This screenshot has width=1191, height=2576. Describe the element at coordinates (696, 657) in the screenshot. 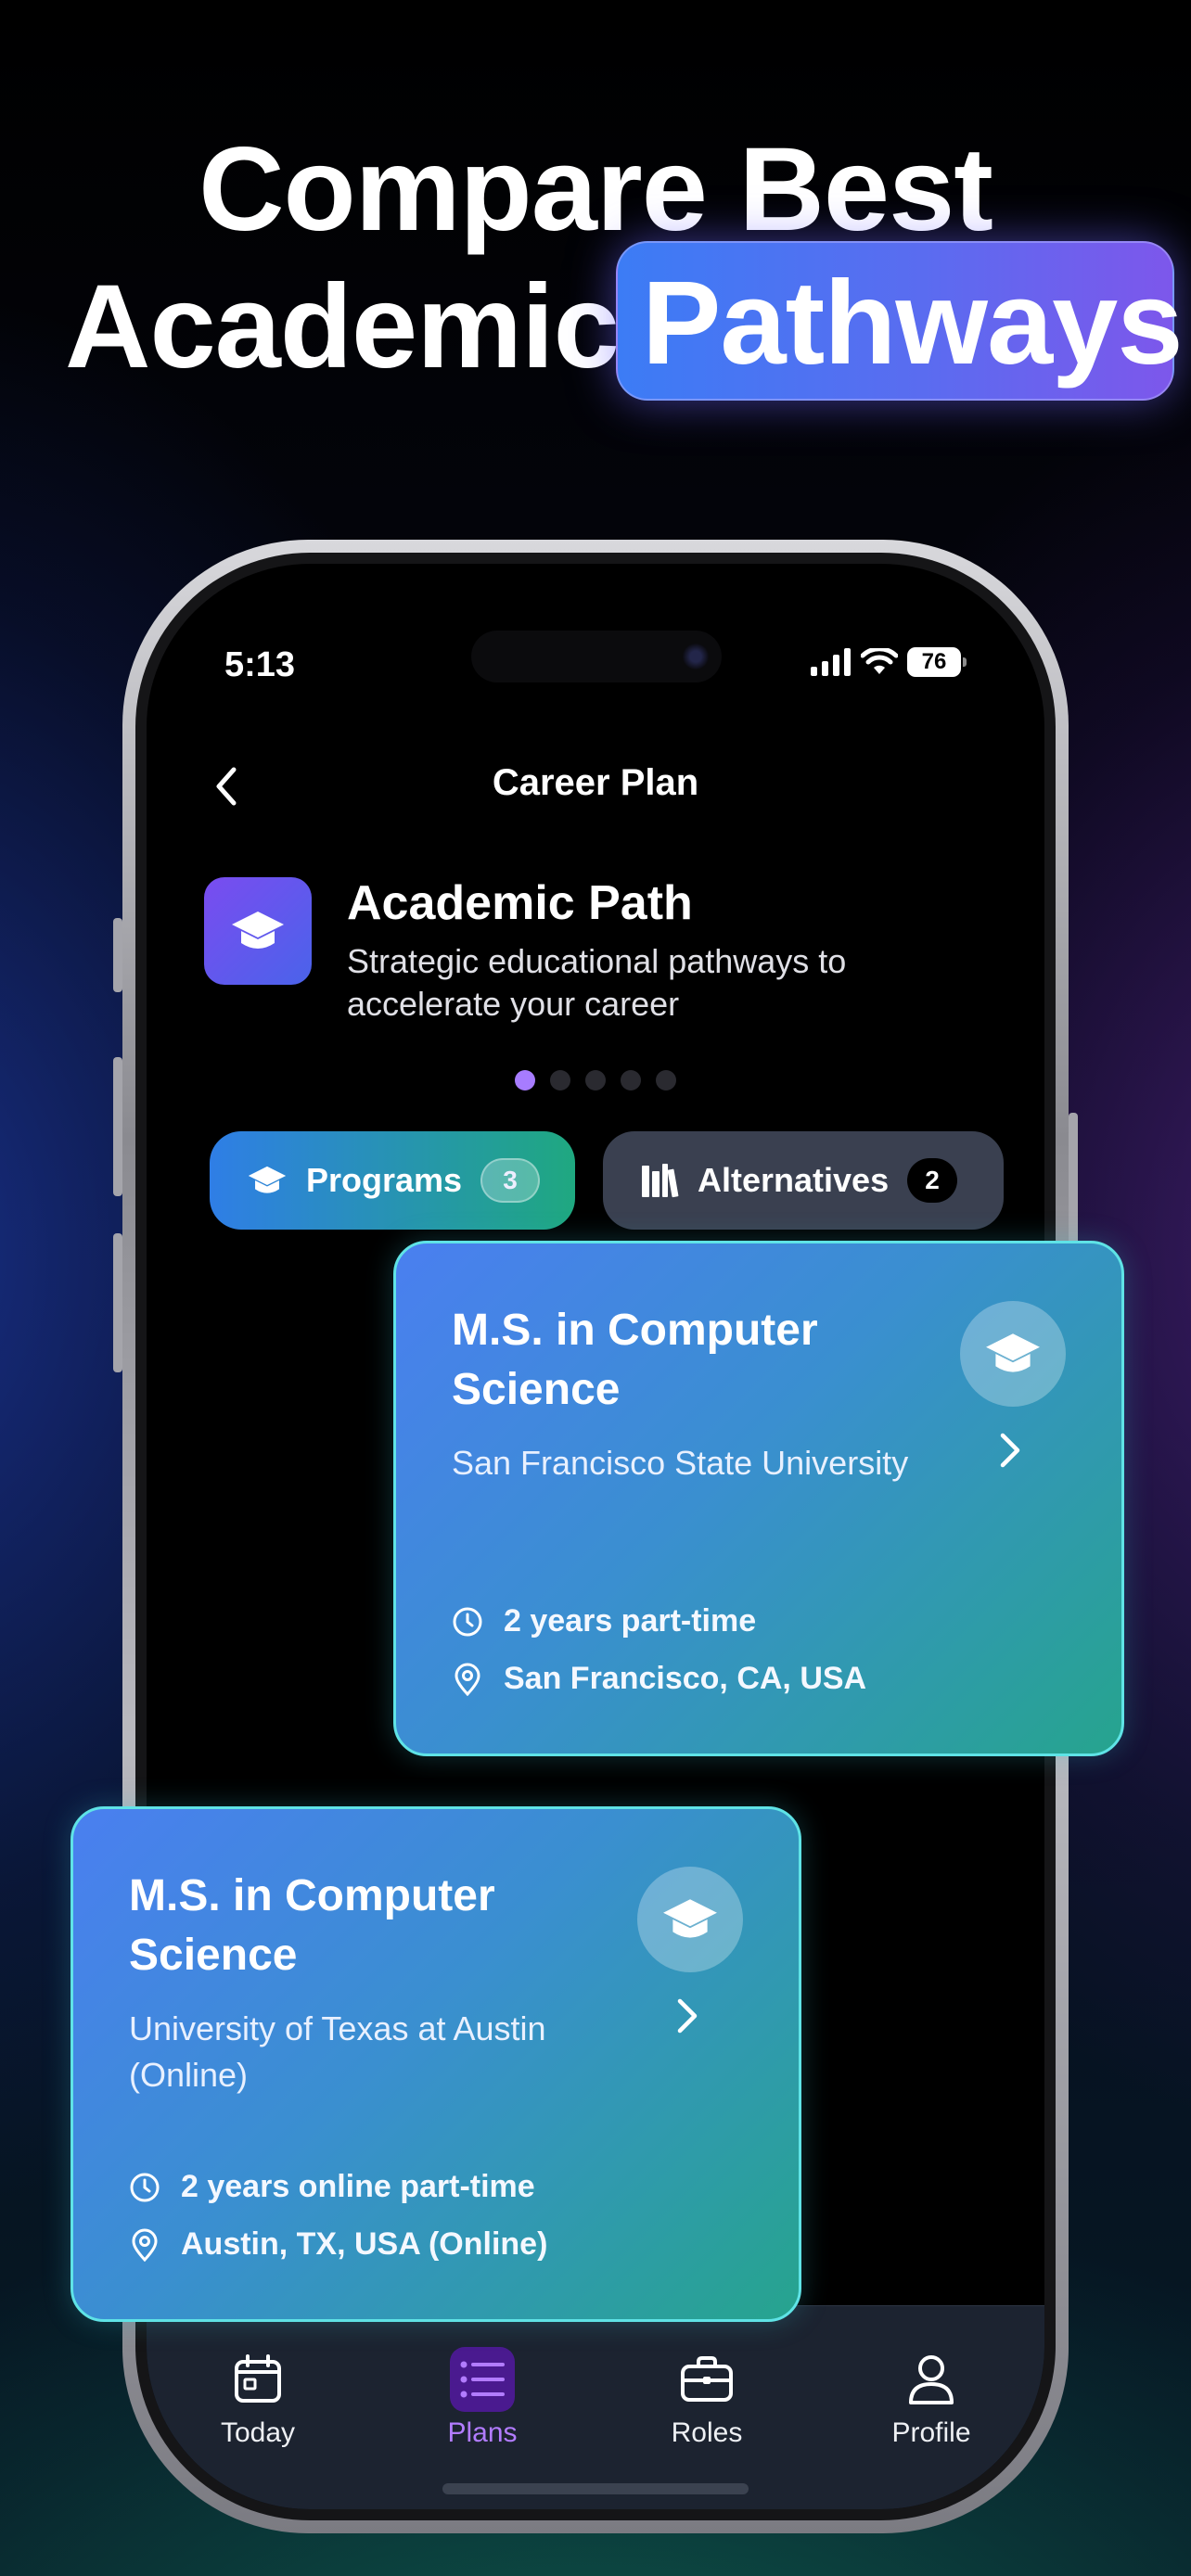

I see `camera-icon` at that location.